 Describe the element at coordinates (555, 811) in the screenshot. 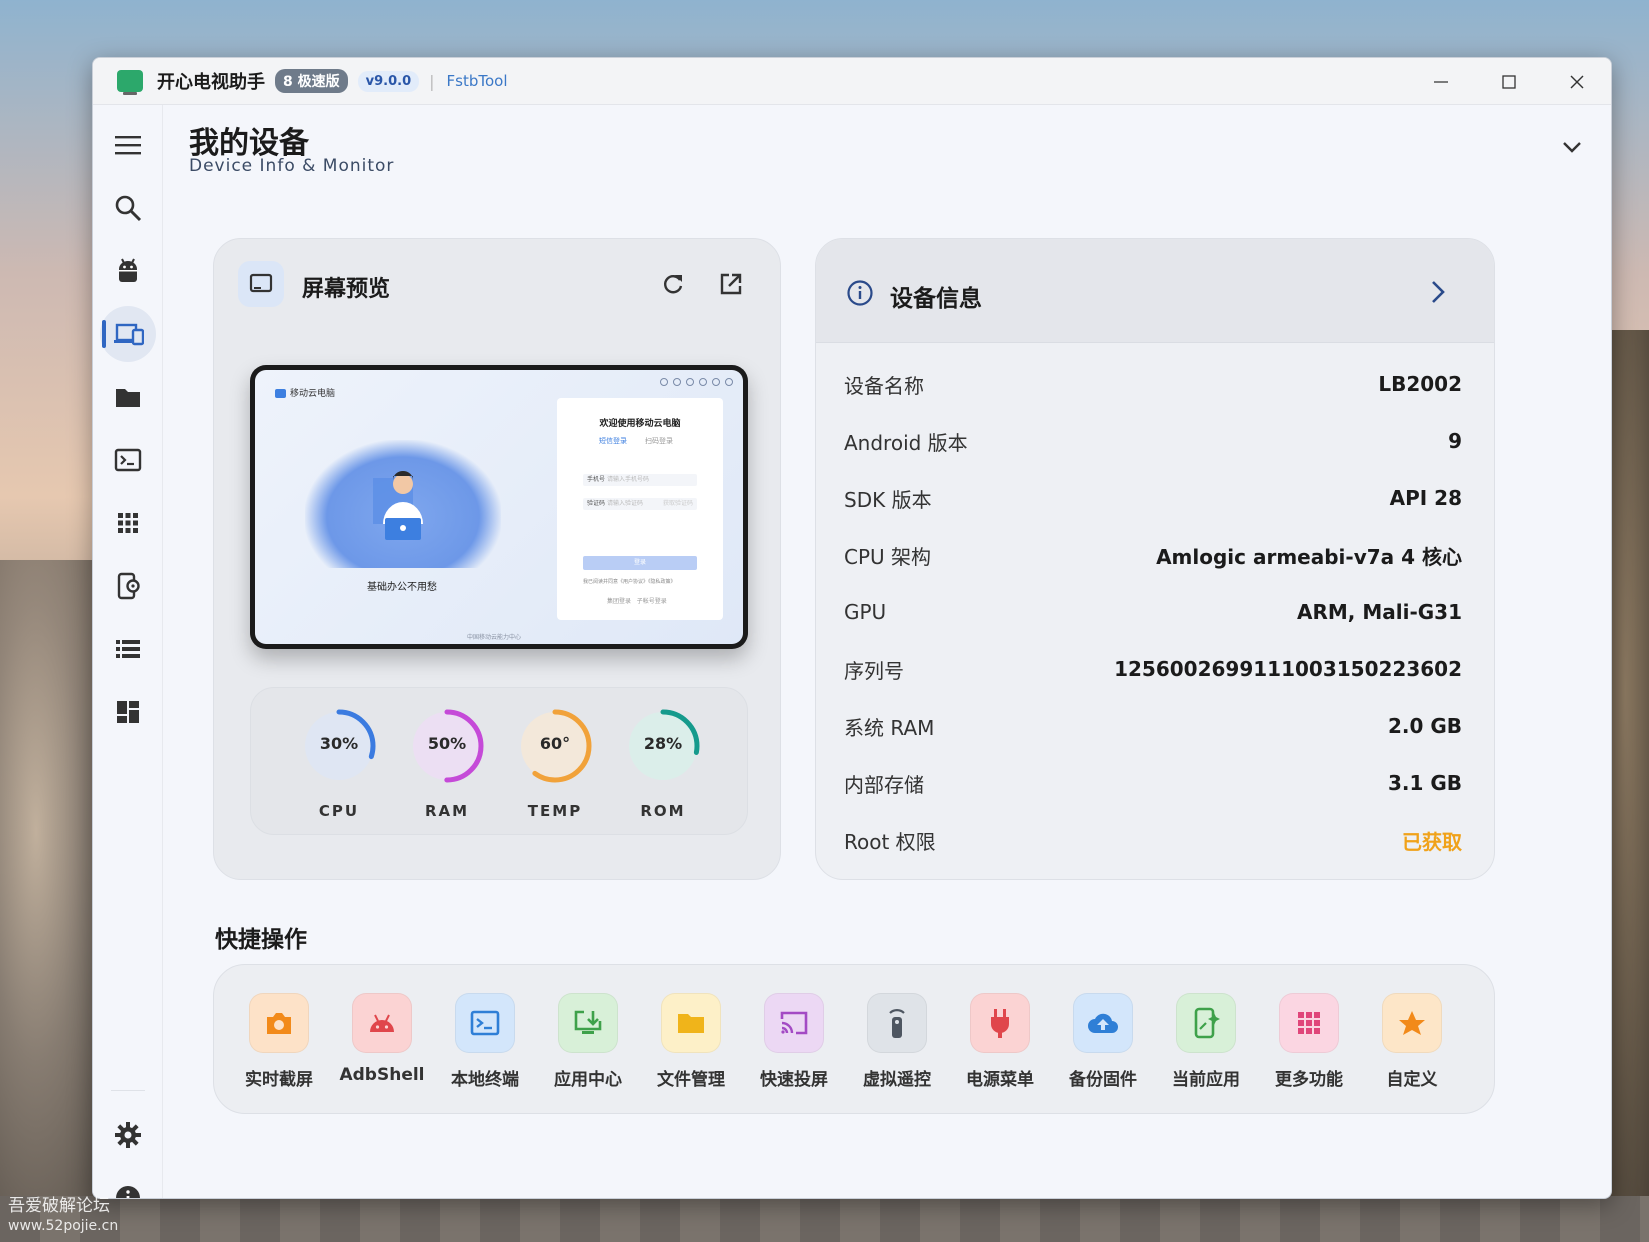

I see `gauge-temp-label: TEMP` at that location.